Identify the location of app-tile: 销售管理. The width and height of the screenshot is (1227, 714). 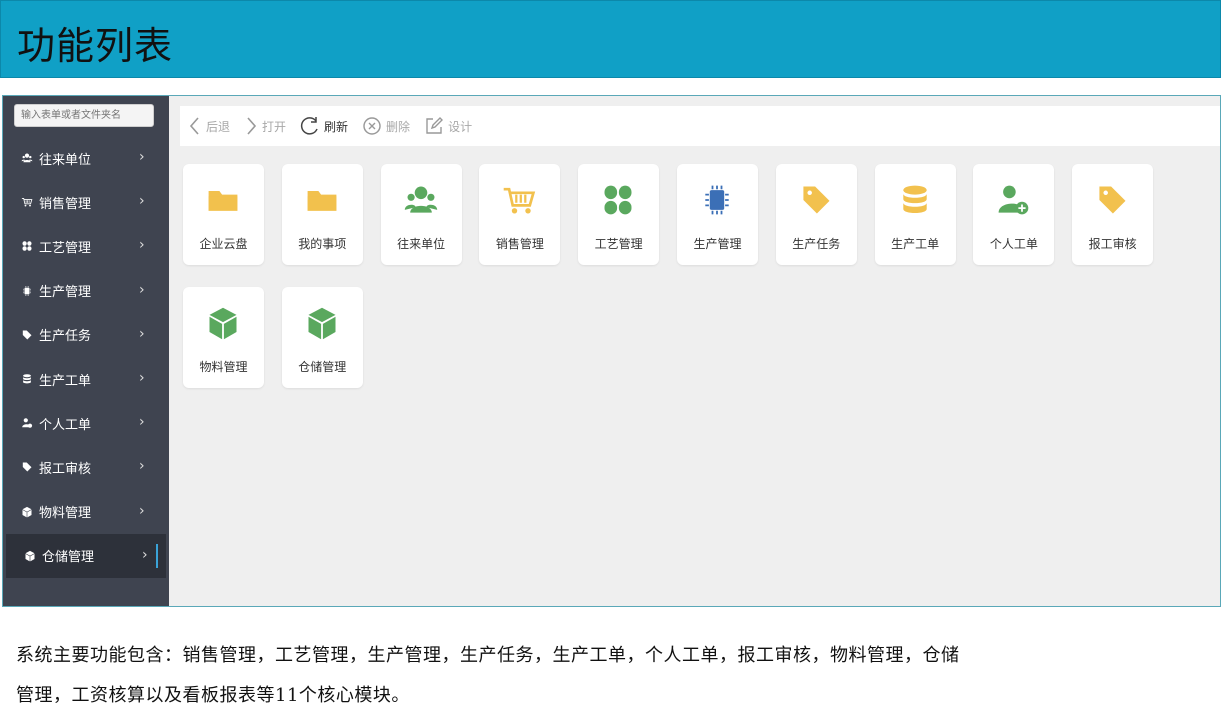
(520, 214).